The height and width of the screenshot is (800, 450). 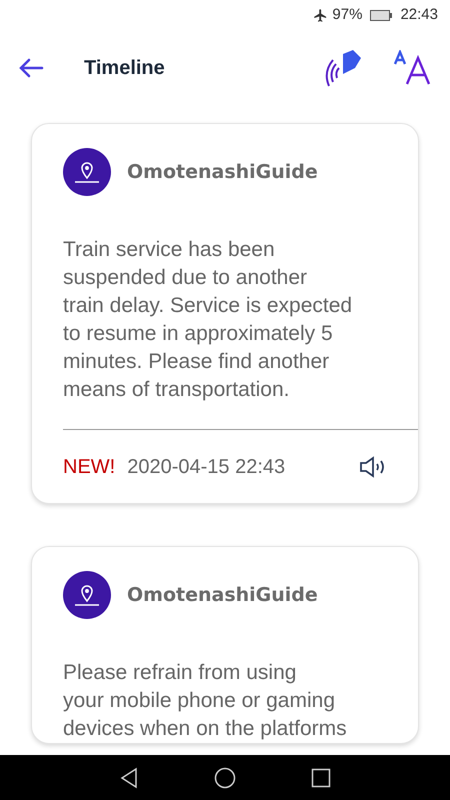 I want to click on battery-percent: 97%, so click(x=347, y=14).